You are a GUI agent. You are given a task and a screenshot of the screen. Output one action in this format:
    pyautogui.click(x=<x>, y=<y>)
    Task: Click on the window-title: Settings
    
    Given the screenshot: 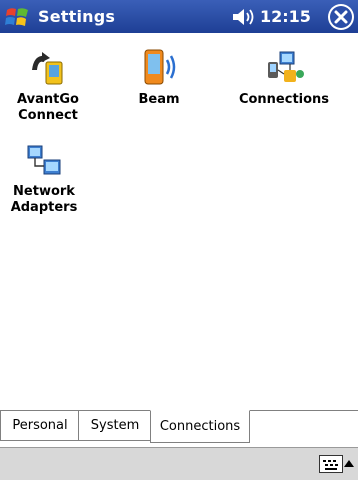 What is the action you would take?
    pyautogui.click(x=77, y=16)
    